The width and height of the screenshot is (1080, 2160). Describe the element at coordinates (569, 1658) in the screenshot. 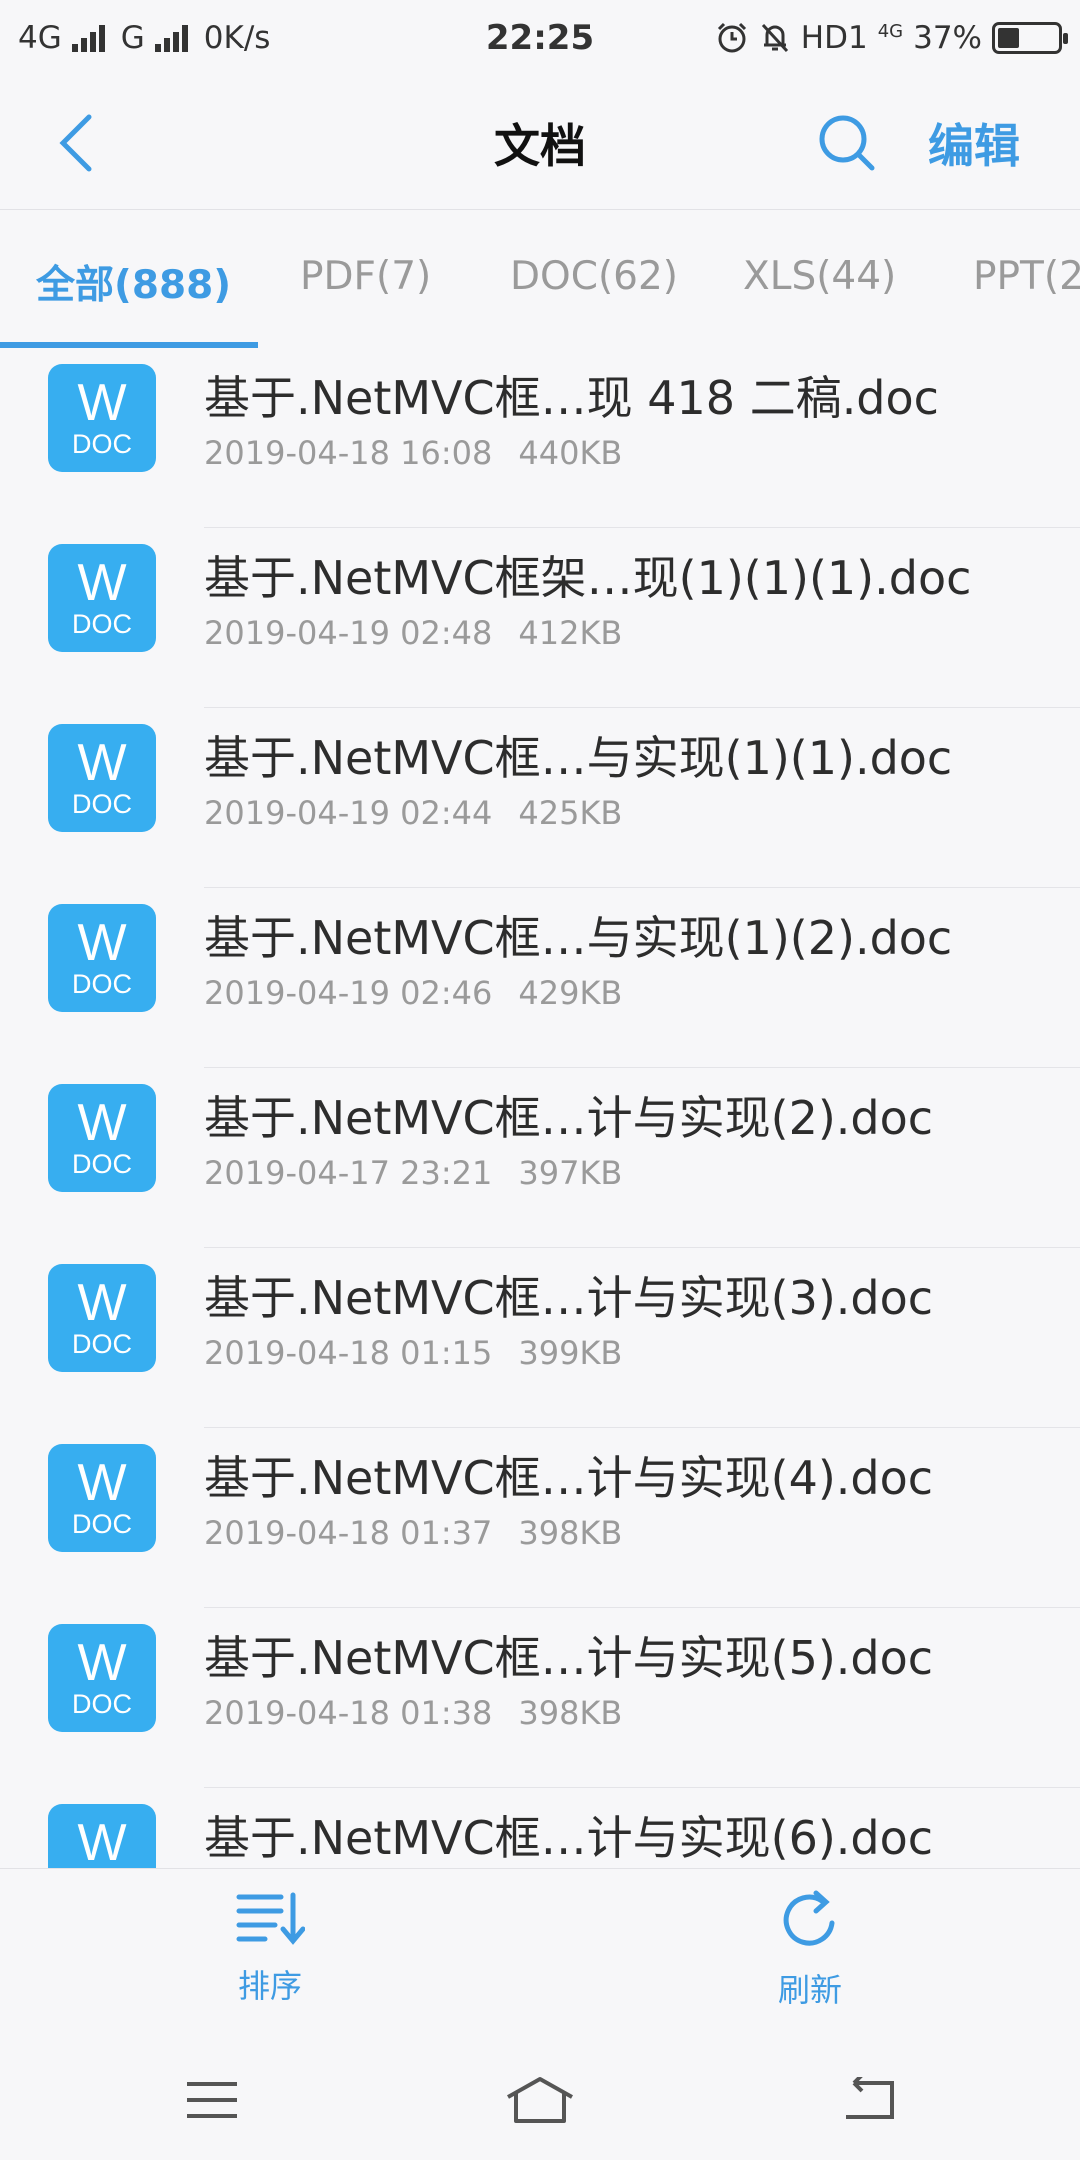

I see `file-name: 基于.NetMVC框…计与实现(5).doc` at that location.